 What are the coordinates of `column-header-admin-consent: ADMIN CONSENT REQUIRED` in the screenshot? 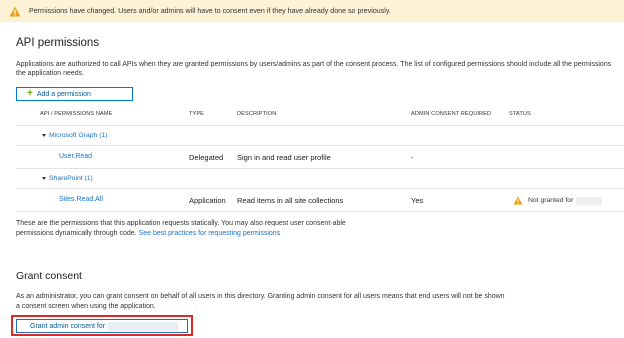 It's located at (451, 114).